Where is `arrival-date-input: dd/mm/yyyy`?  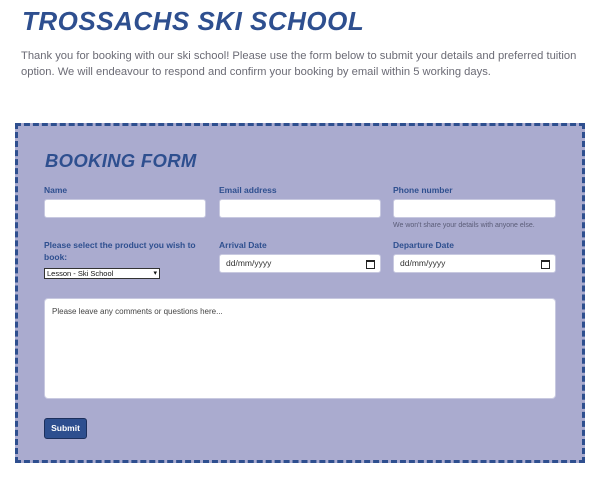
arrival-date-input: dd/mm/yyyy is located at coordinates (300, 263).